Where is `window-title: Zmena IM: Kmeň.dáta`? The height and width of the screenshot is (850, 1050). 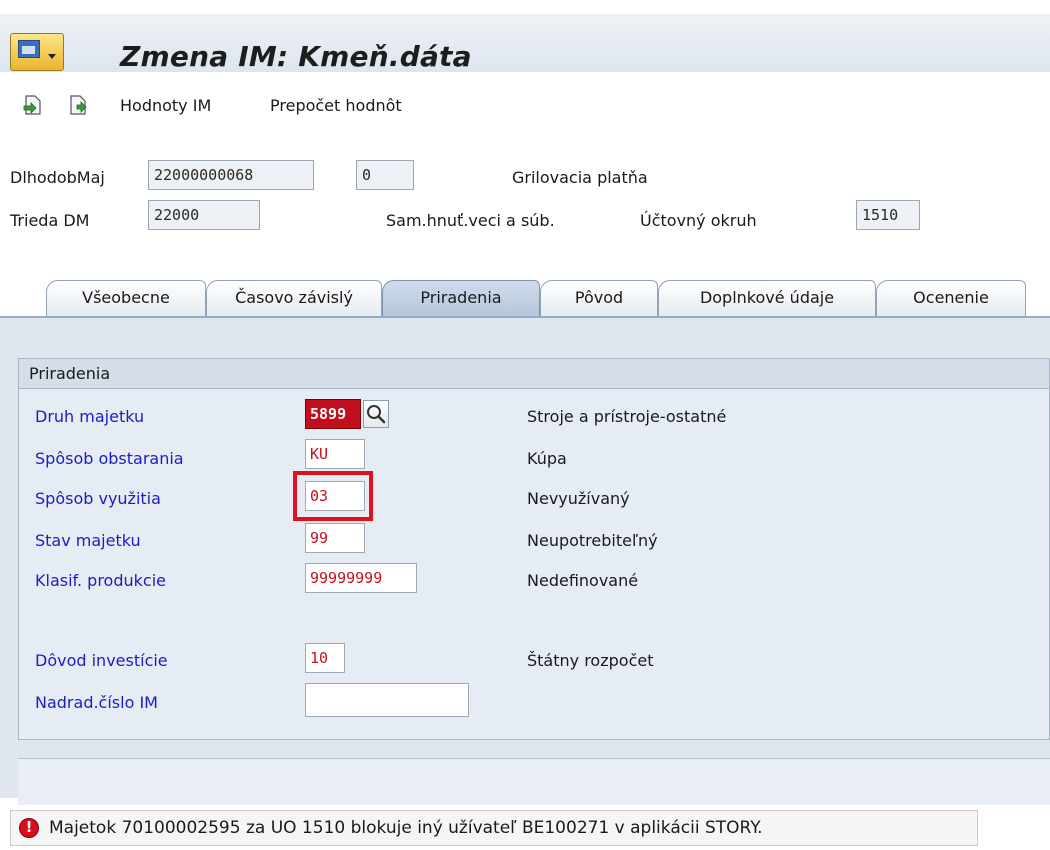 window-title: Zmena IM: Kmeň.dáta is located at coordinates (296, 56).